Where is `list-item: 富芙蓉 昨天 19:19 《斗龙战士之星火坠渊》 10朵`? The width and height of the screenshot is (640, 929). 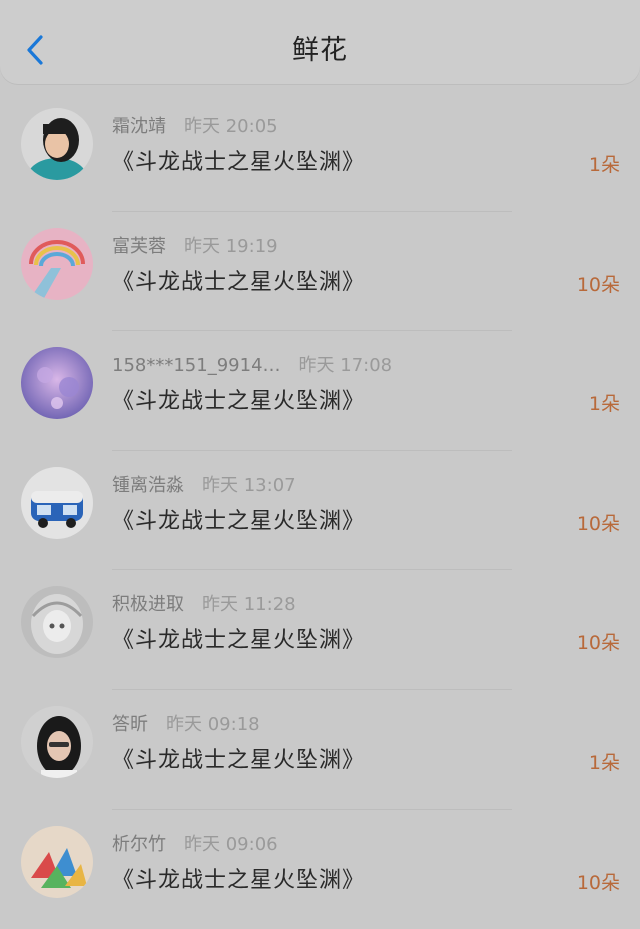 list-item: 富芙蓉 昨天 19:19 《斗龙战士之星火坠渊》 10朵 is located at coordinates (320, 272).